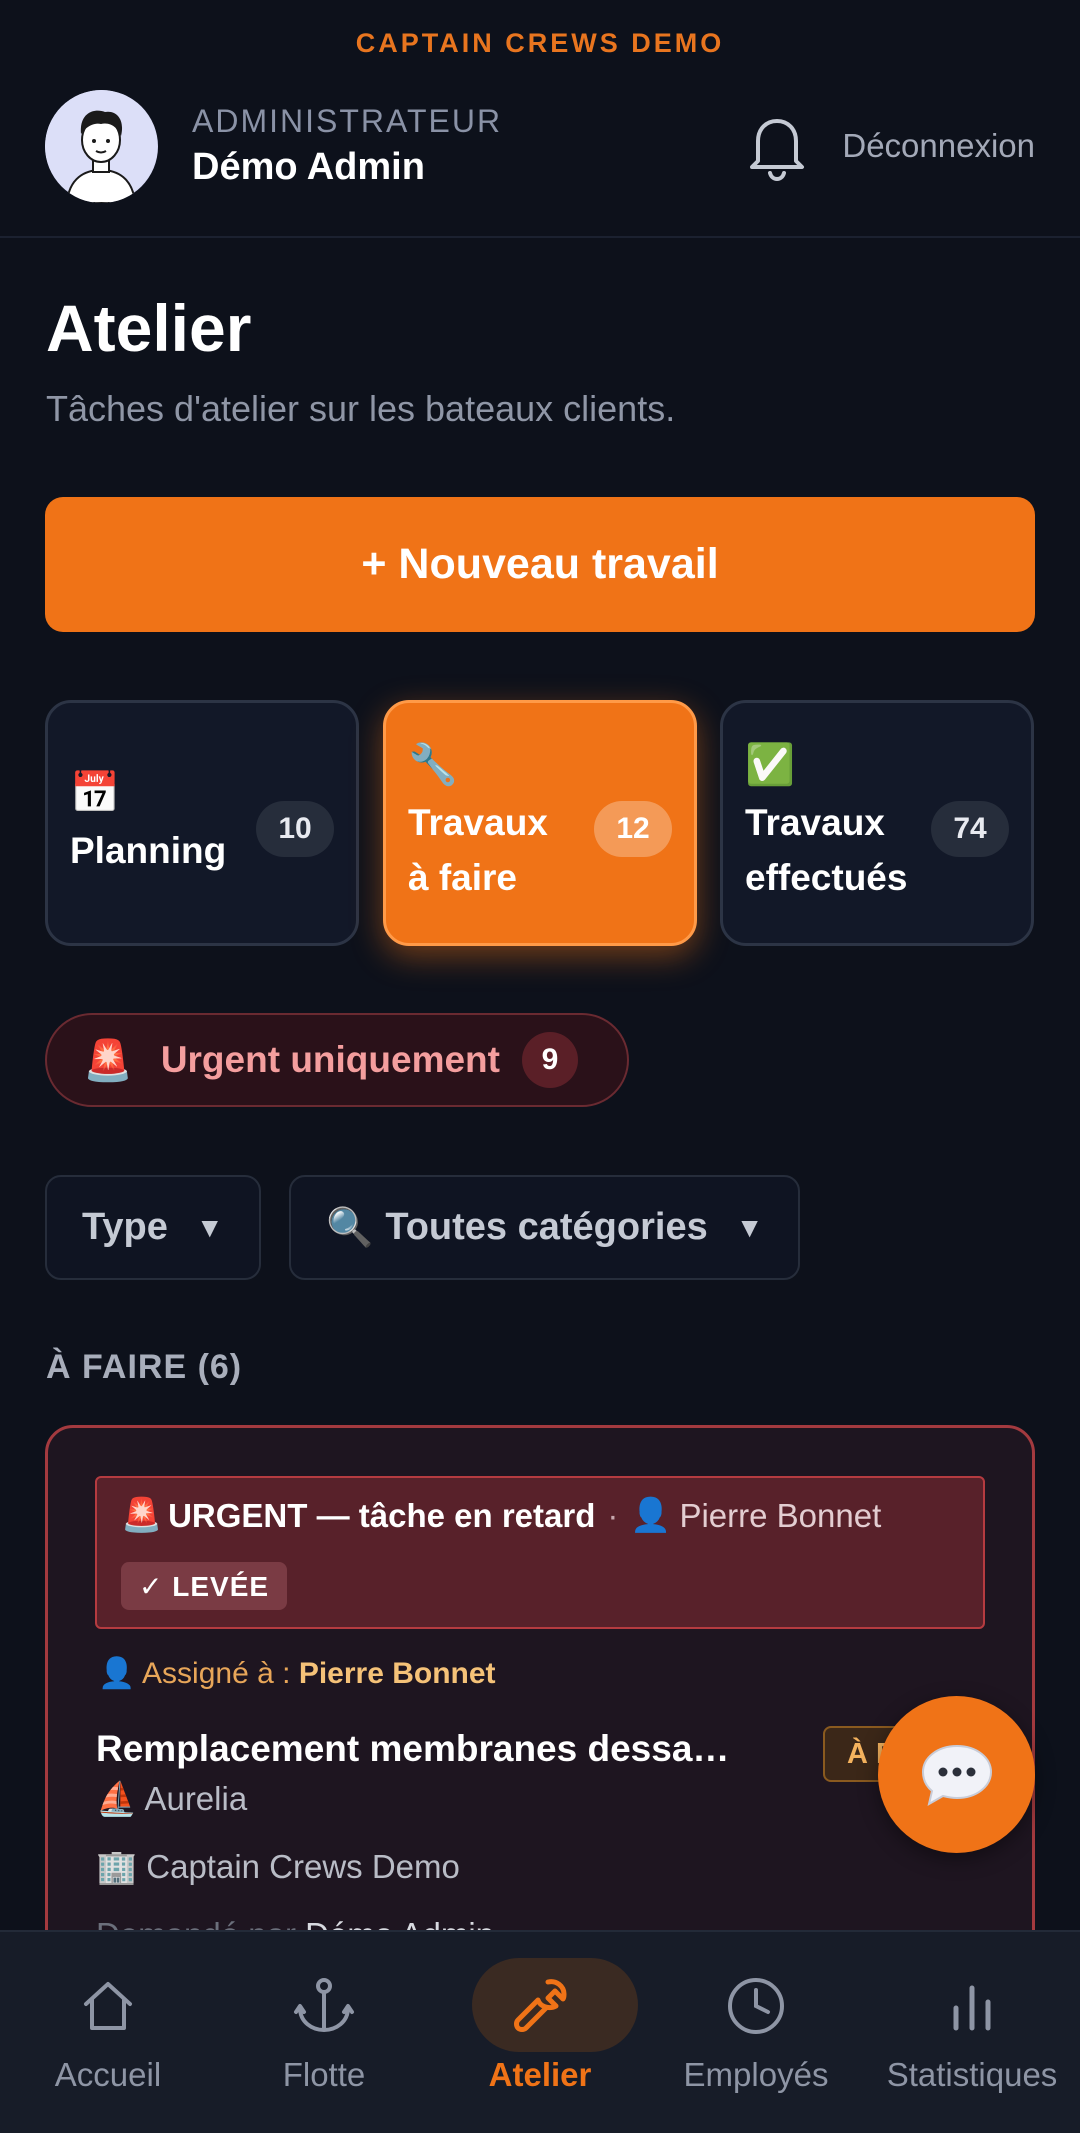  I want to click on nav-label: Employés, so click(756, 2074).